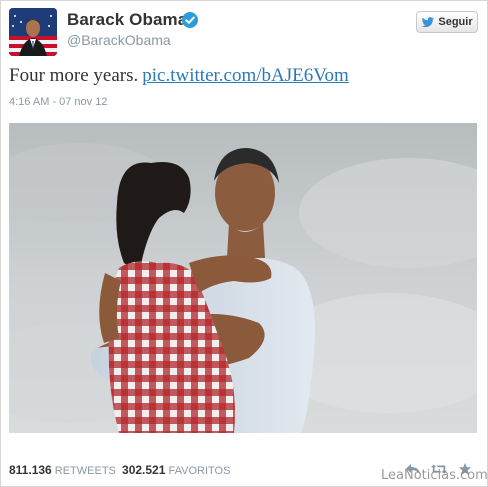 The image size is (488, 487). I want to click on favorites-label: FAVORITOS, so click(199, 471).